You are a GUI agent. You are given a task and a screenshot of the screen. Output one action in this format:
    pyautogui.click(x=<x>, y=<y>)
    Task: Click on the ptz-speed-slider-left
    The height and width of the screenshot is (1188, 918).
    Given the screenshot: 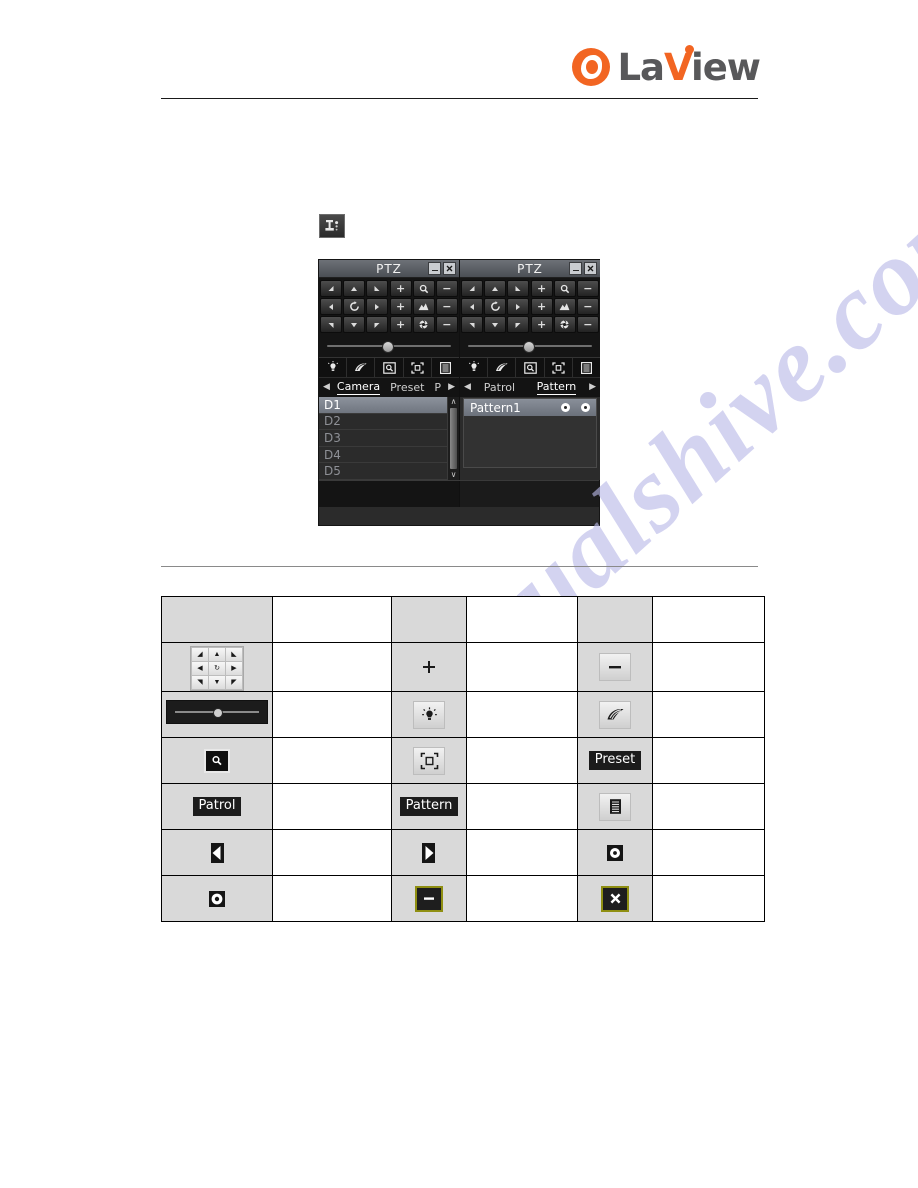 What is the action you would take?
    pyautogui.click(x=389, y=346)
    